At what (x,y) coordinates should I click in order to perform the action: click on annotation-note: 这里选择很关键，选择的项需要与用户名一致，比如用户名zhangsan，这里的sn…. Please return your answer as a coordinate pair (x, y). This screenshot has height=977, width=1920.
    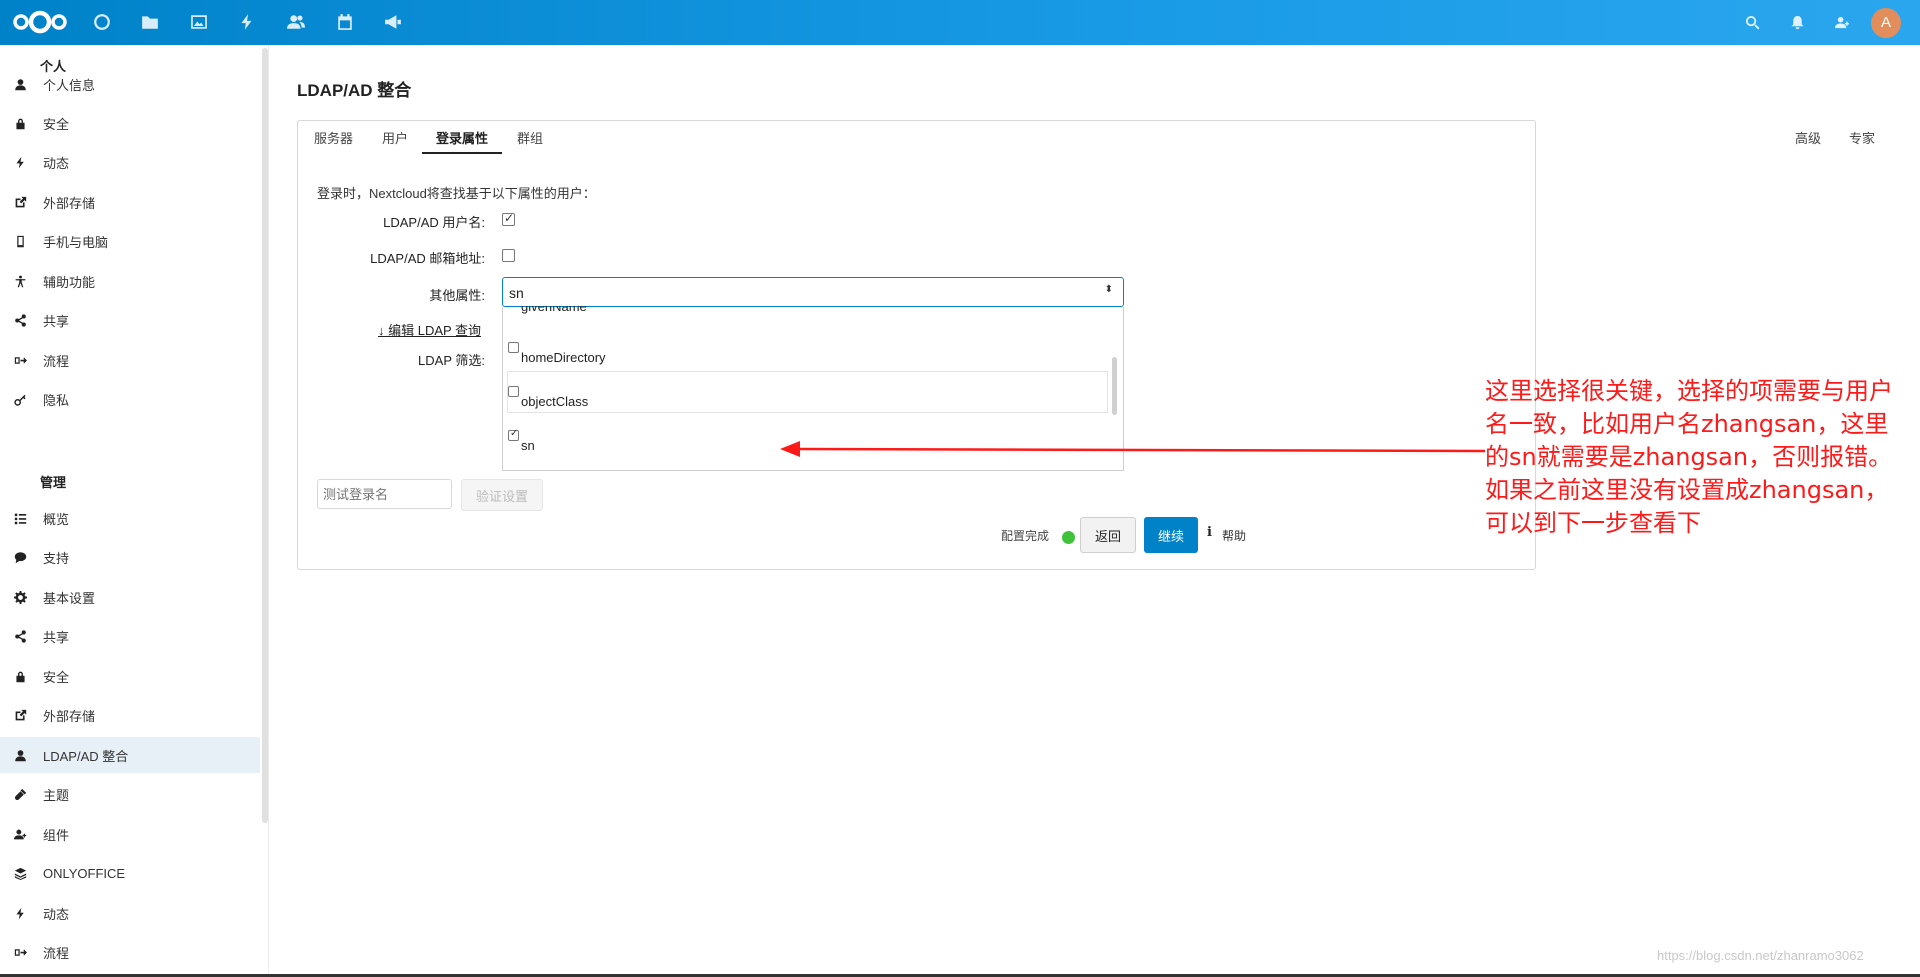
    Looking at the image, I should click on (1689, 457).